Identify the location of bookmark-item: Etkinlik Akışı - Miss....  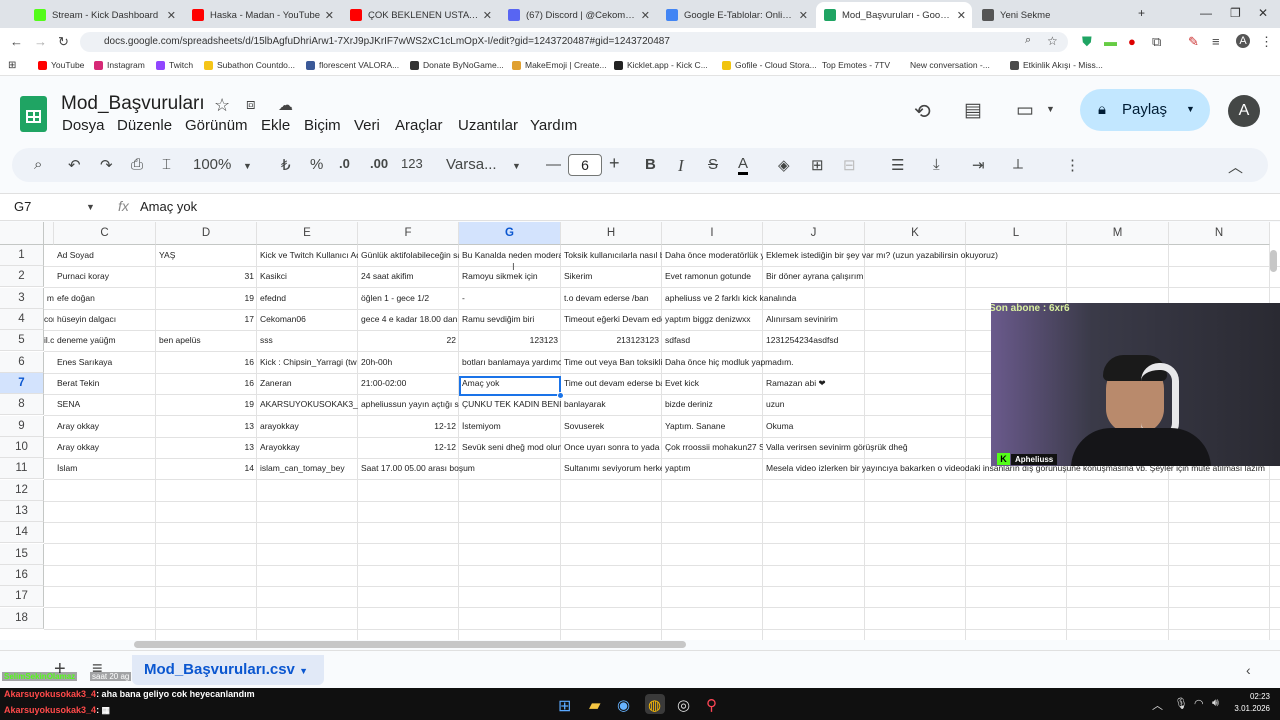
(1056, 65).